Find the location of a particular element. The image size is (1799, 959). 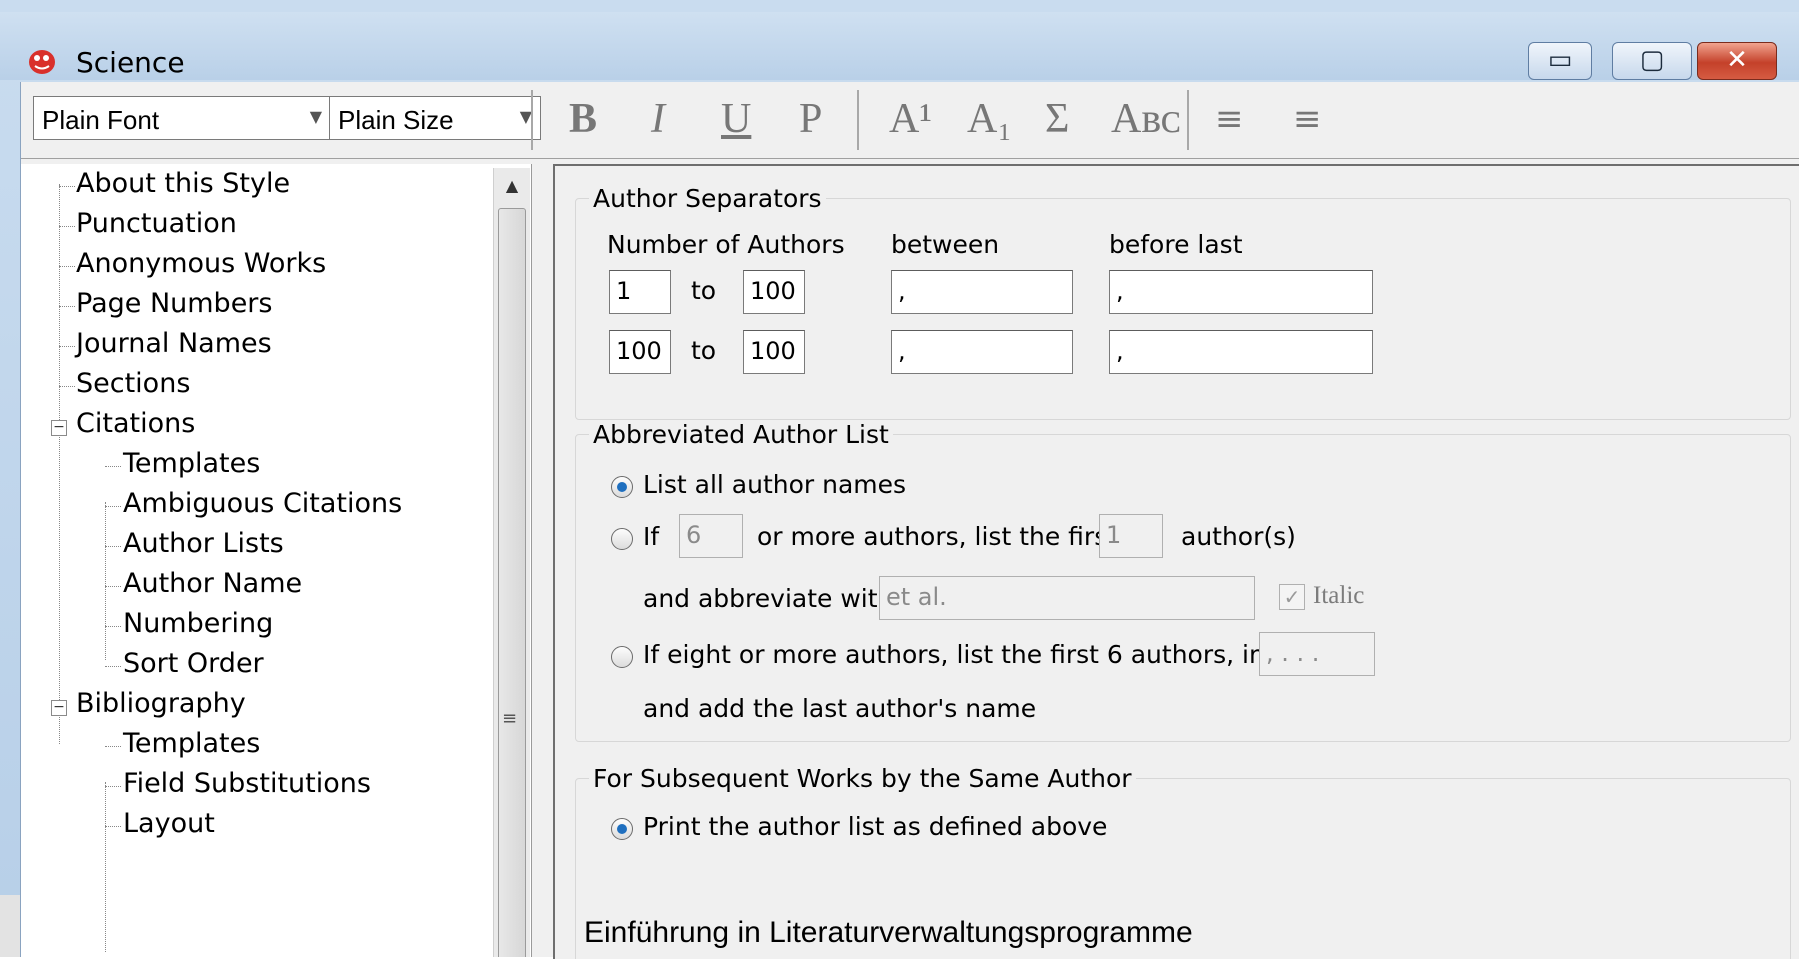

maximize-button: ▢ is located at coordinates (1652, 61).